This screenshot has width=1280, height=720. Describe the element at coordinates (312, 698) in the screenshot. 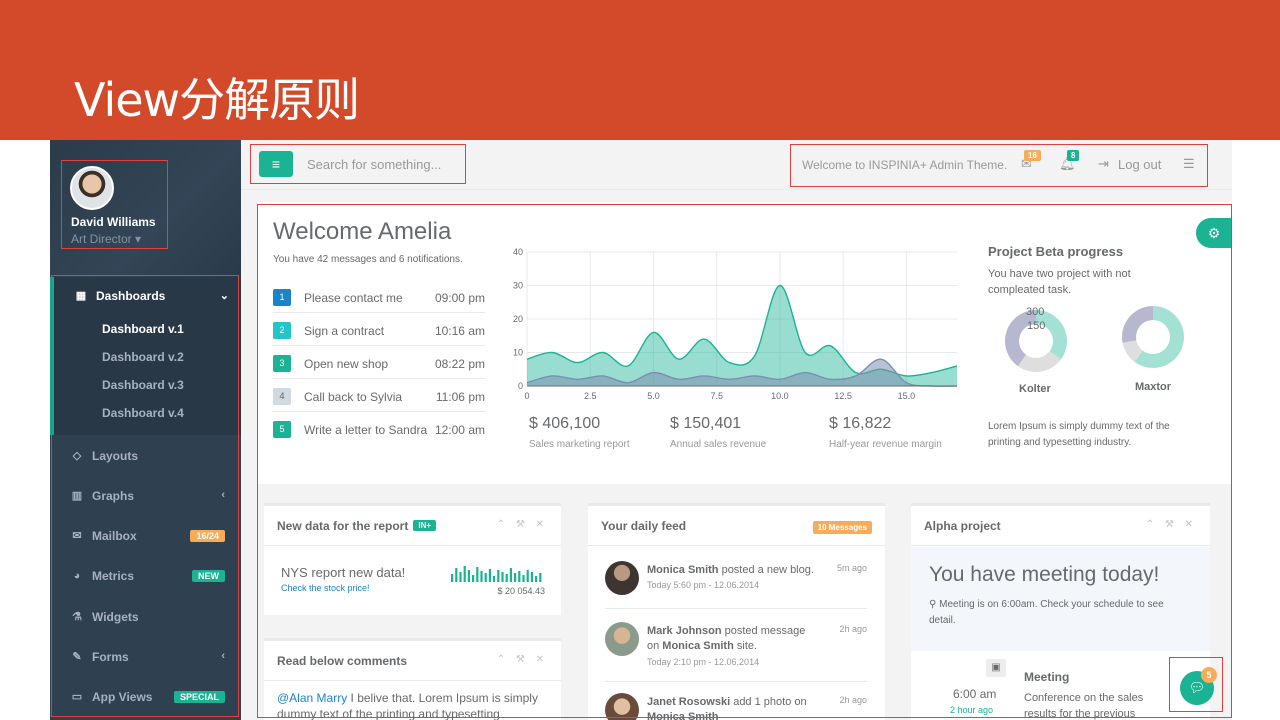

I see `mention-link: @Alan Marry` at that location.